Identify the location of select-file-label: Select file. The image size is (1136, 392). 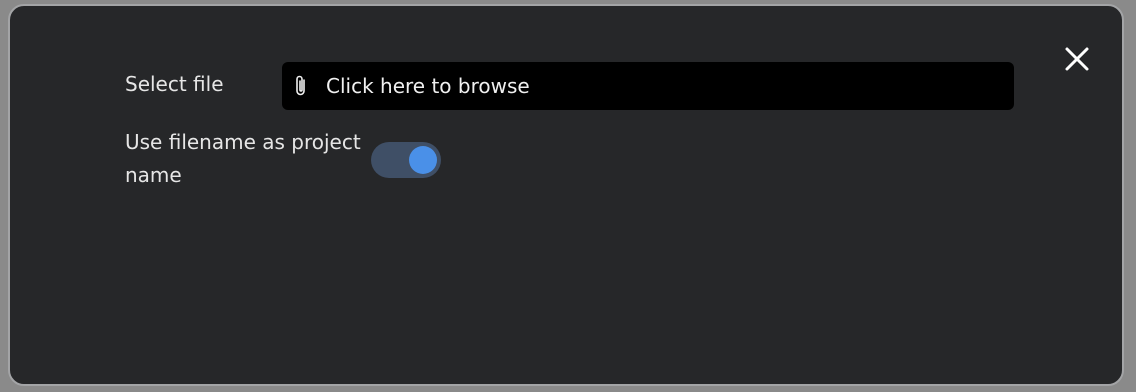
(174, 84).